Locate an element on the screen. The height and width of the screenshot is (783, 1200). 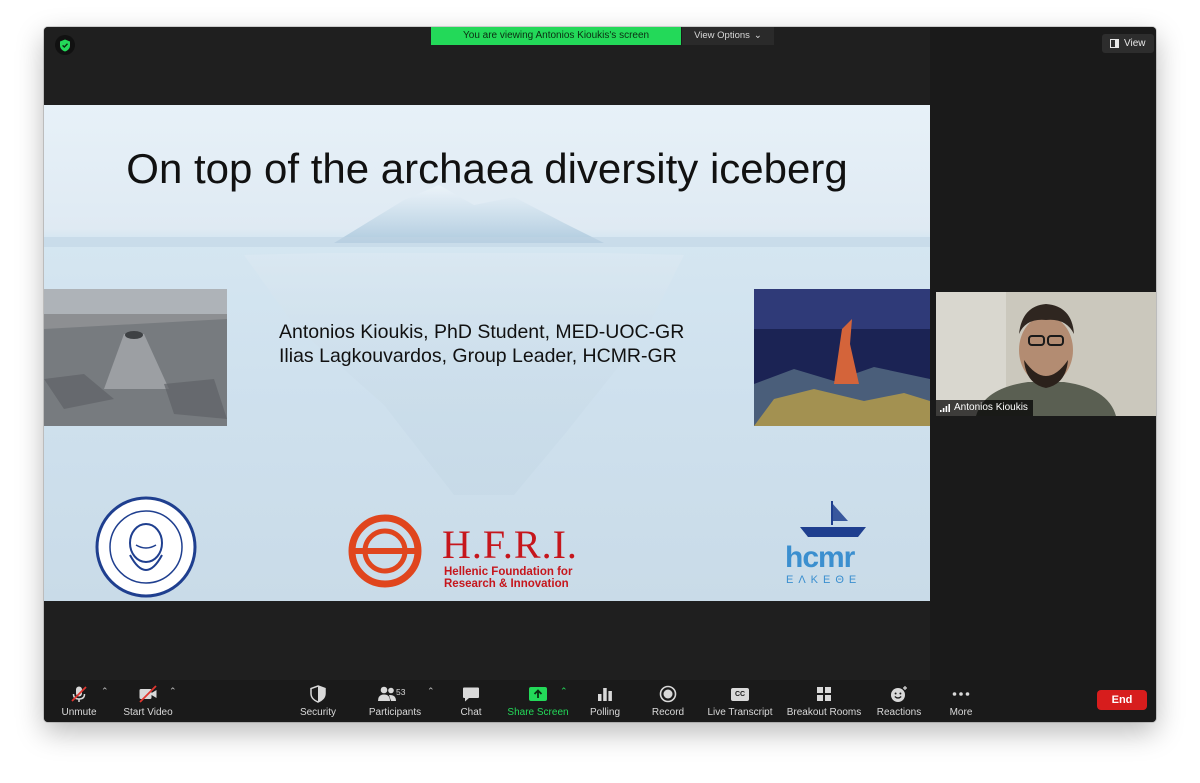
view-button: View is located at coordinates (1128, 43).